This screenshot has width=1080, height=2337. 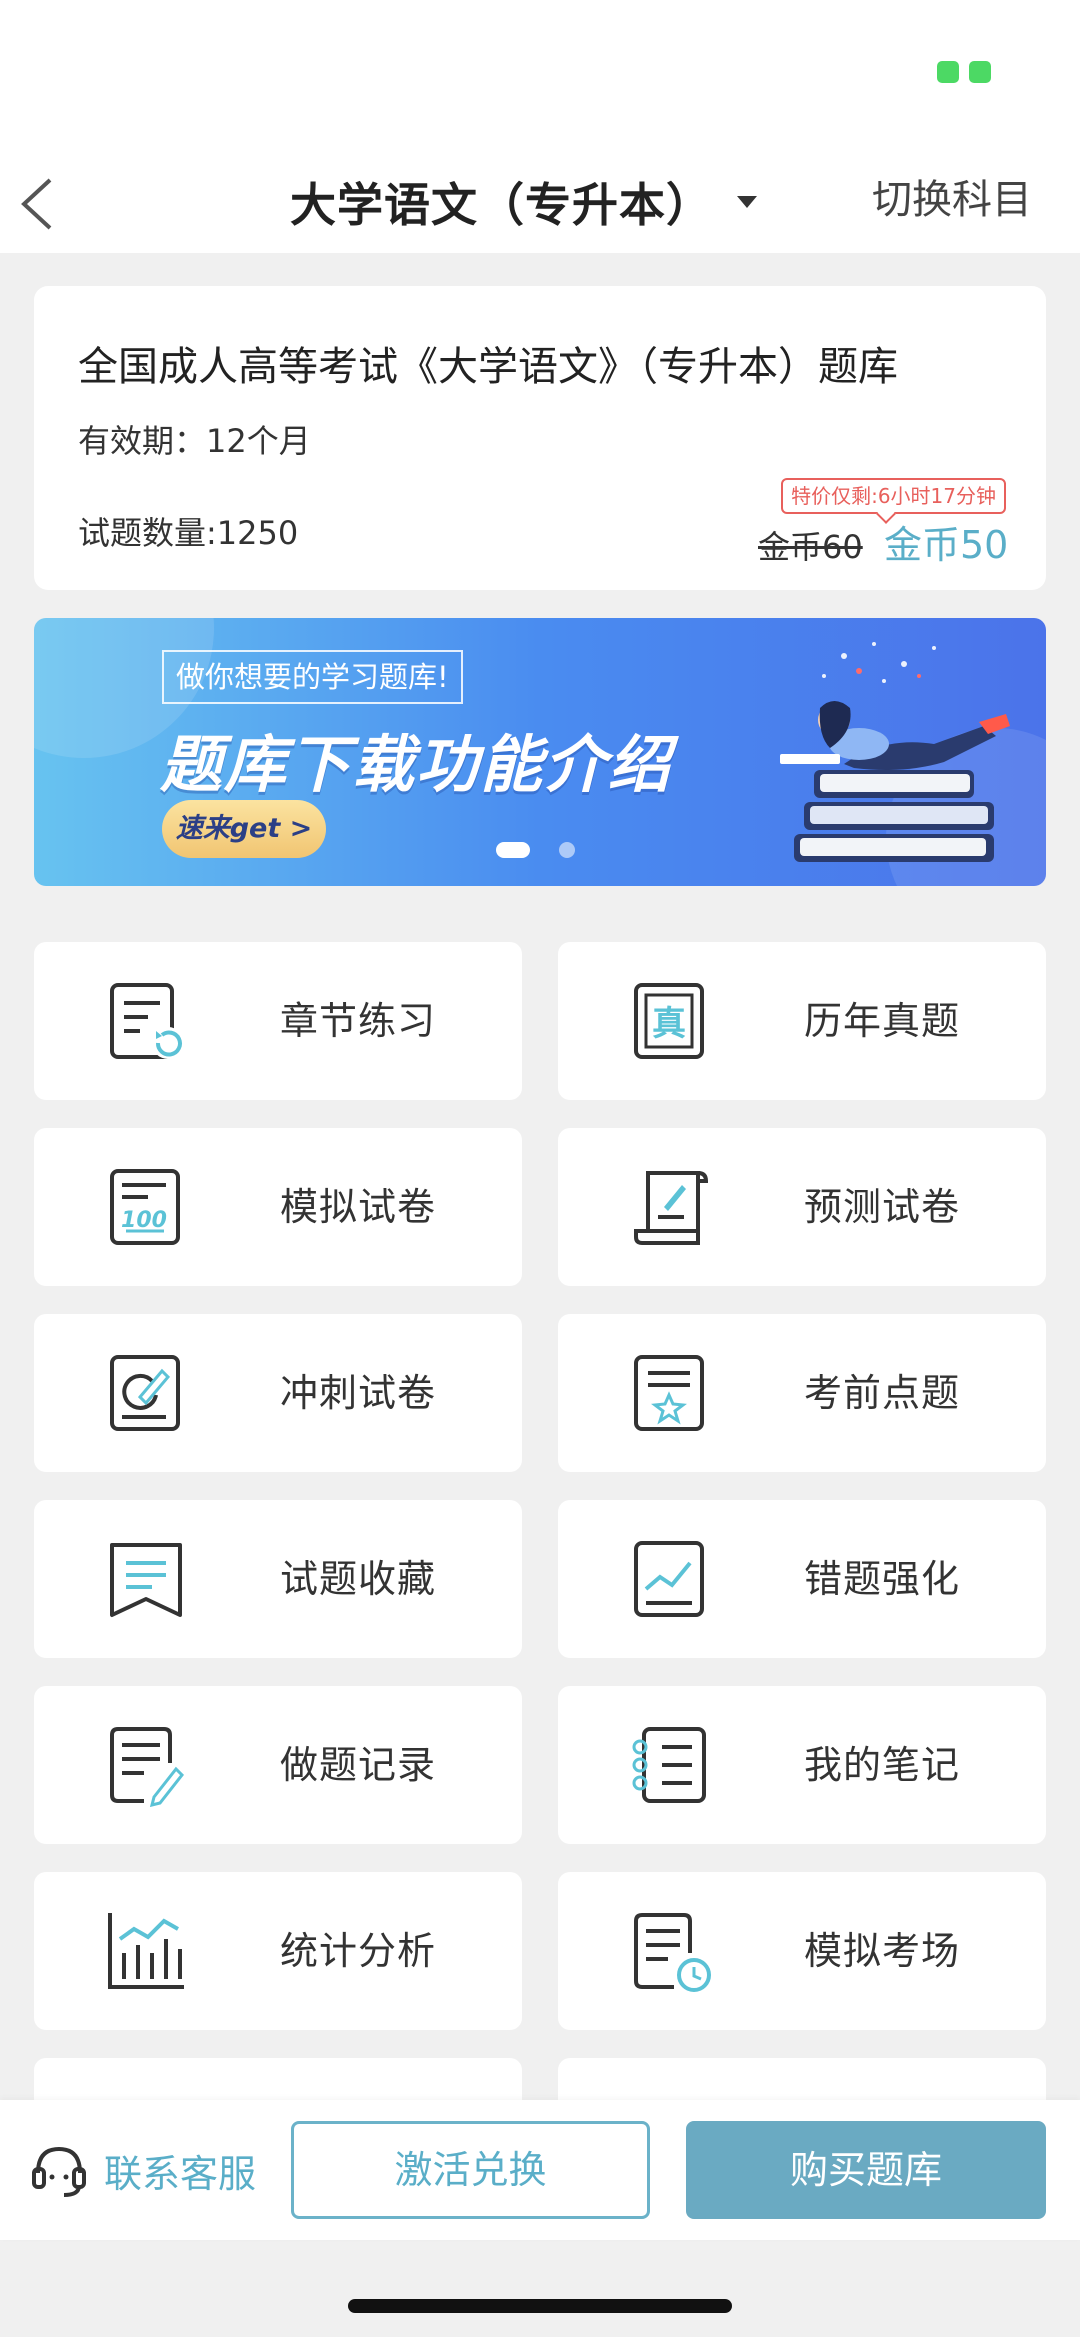 What do you see at coordinates (540, 2306) in the screenshot?
I see `home-indicator` at bounding box center [540, 2306].